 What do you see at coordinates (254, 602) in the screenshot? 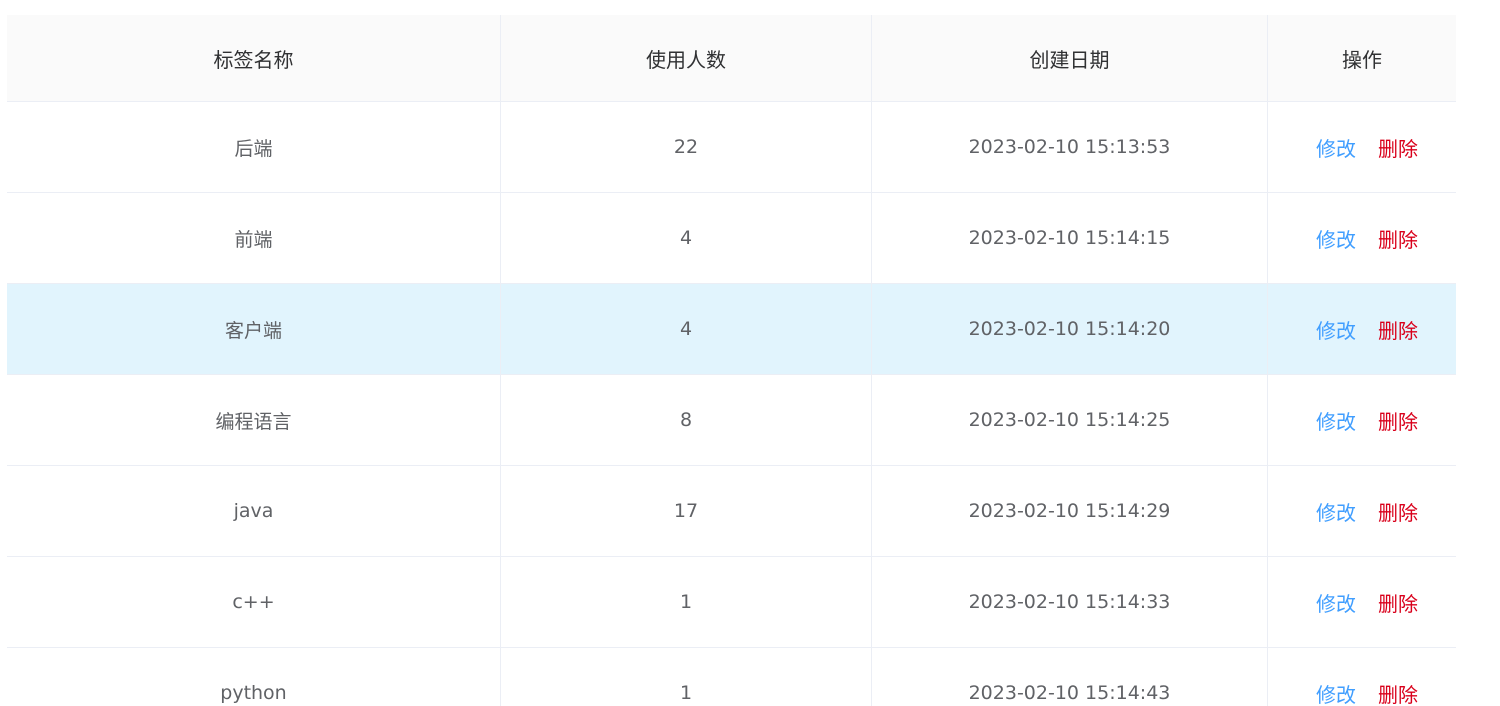
I see `tag-name-cell: c++` at bounding box center [254, 602].